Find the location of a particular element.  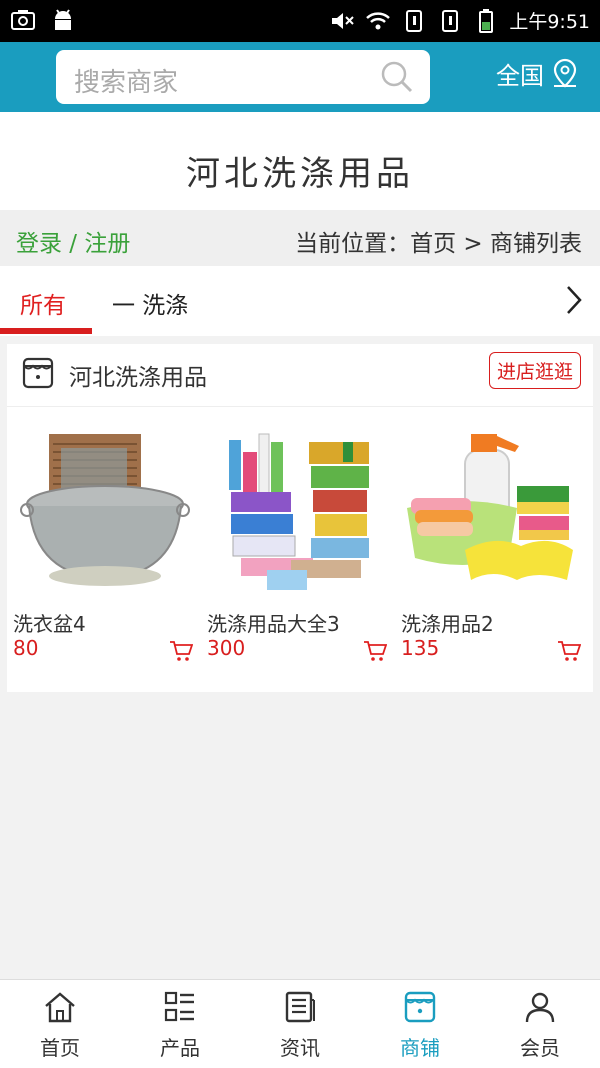

detergent-collection-image is located at coordinates (299, 515).